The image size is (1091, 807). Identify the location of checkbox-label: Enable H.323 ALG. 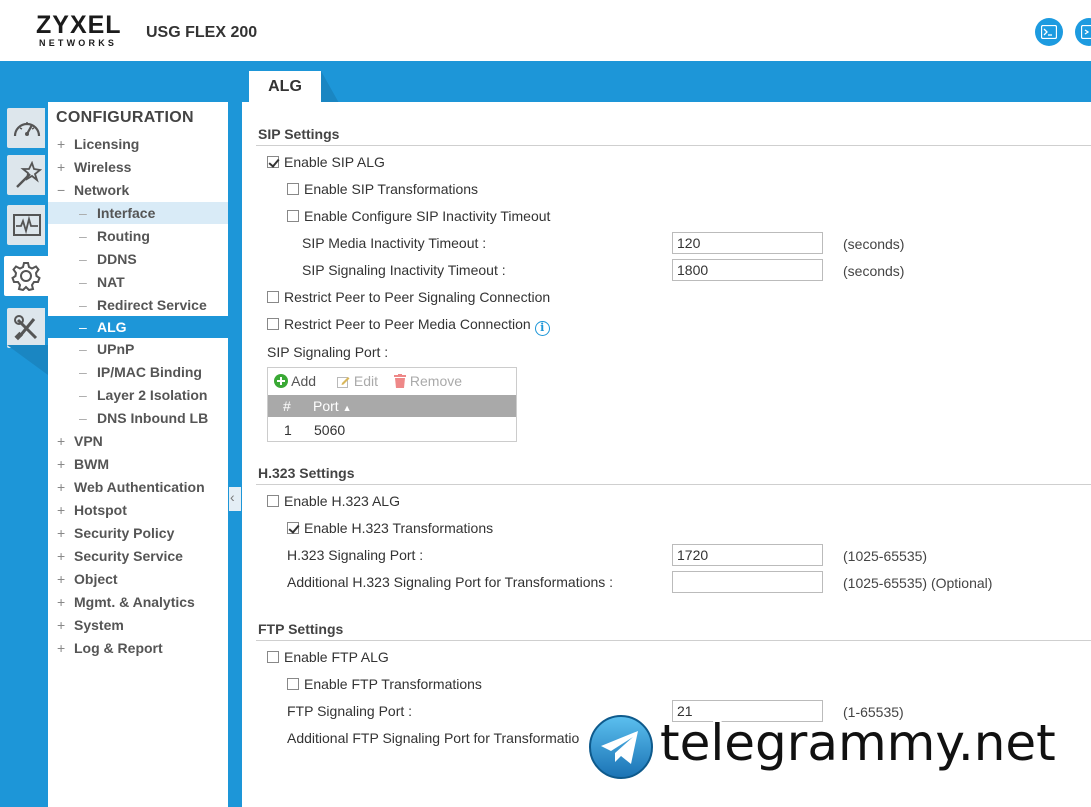
(342, 501).